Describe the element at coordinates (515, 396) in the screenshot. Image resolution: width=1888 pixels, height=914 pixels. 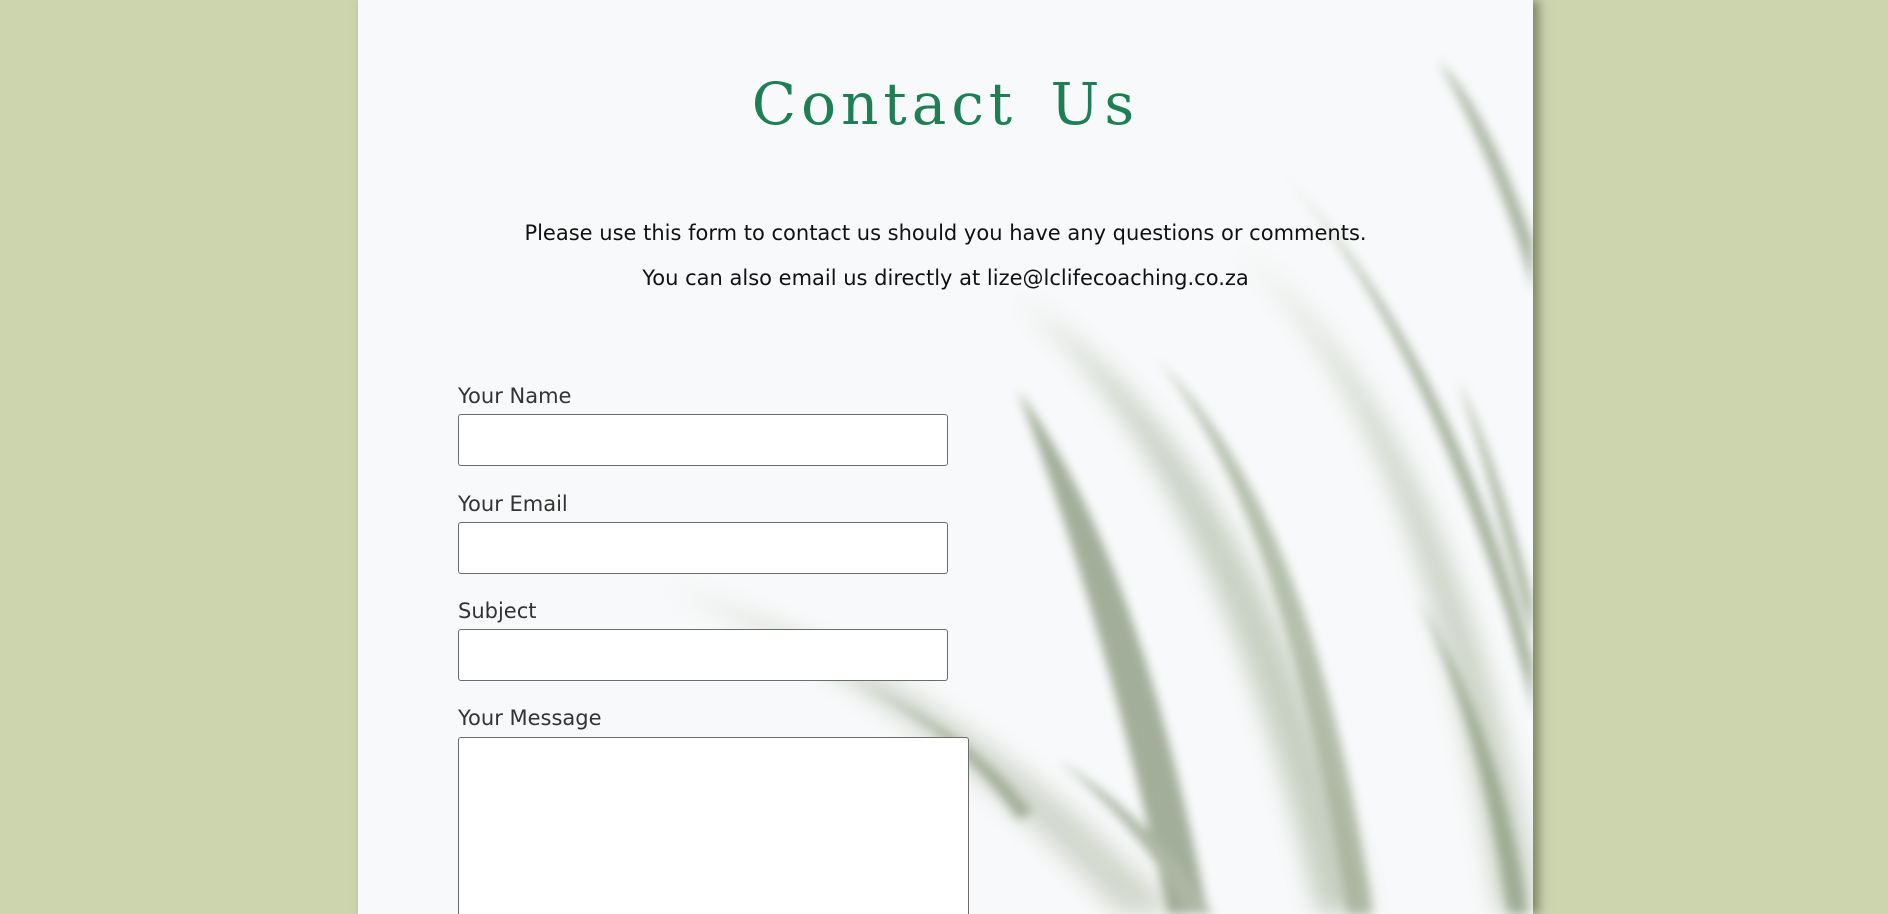
I see `name-label: Your Name` at that location.